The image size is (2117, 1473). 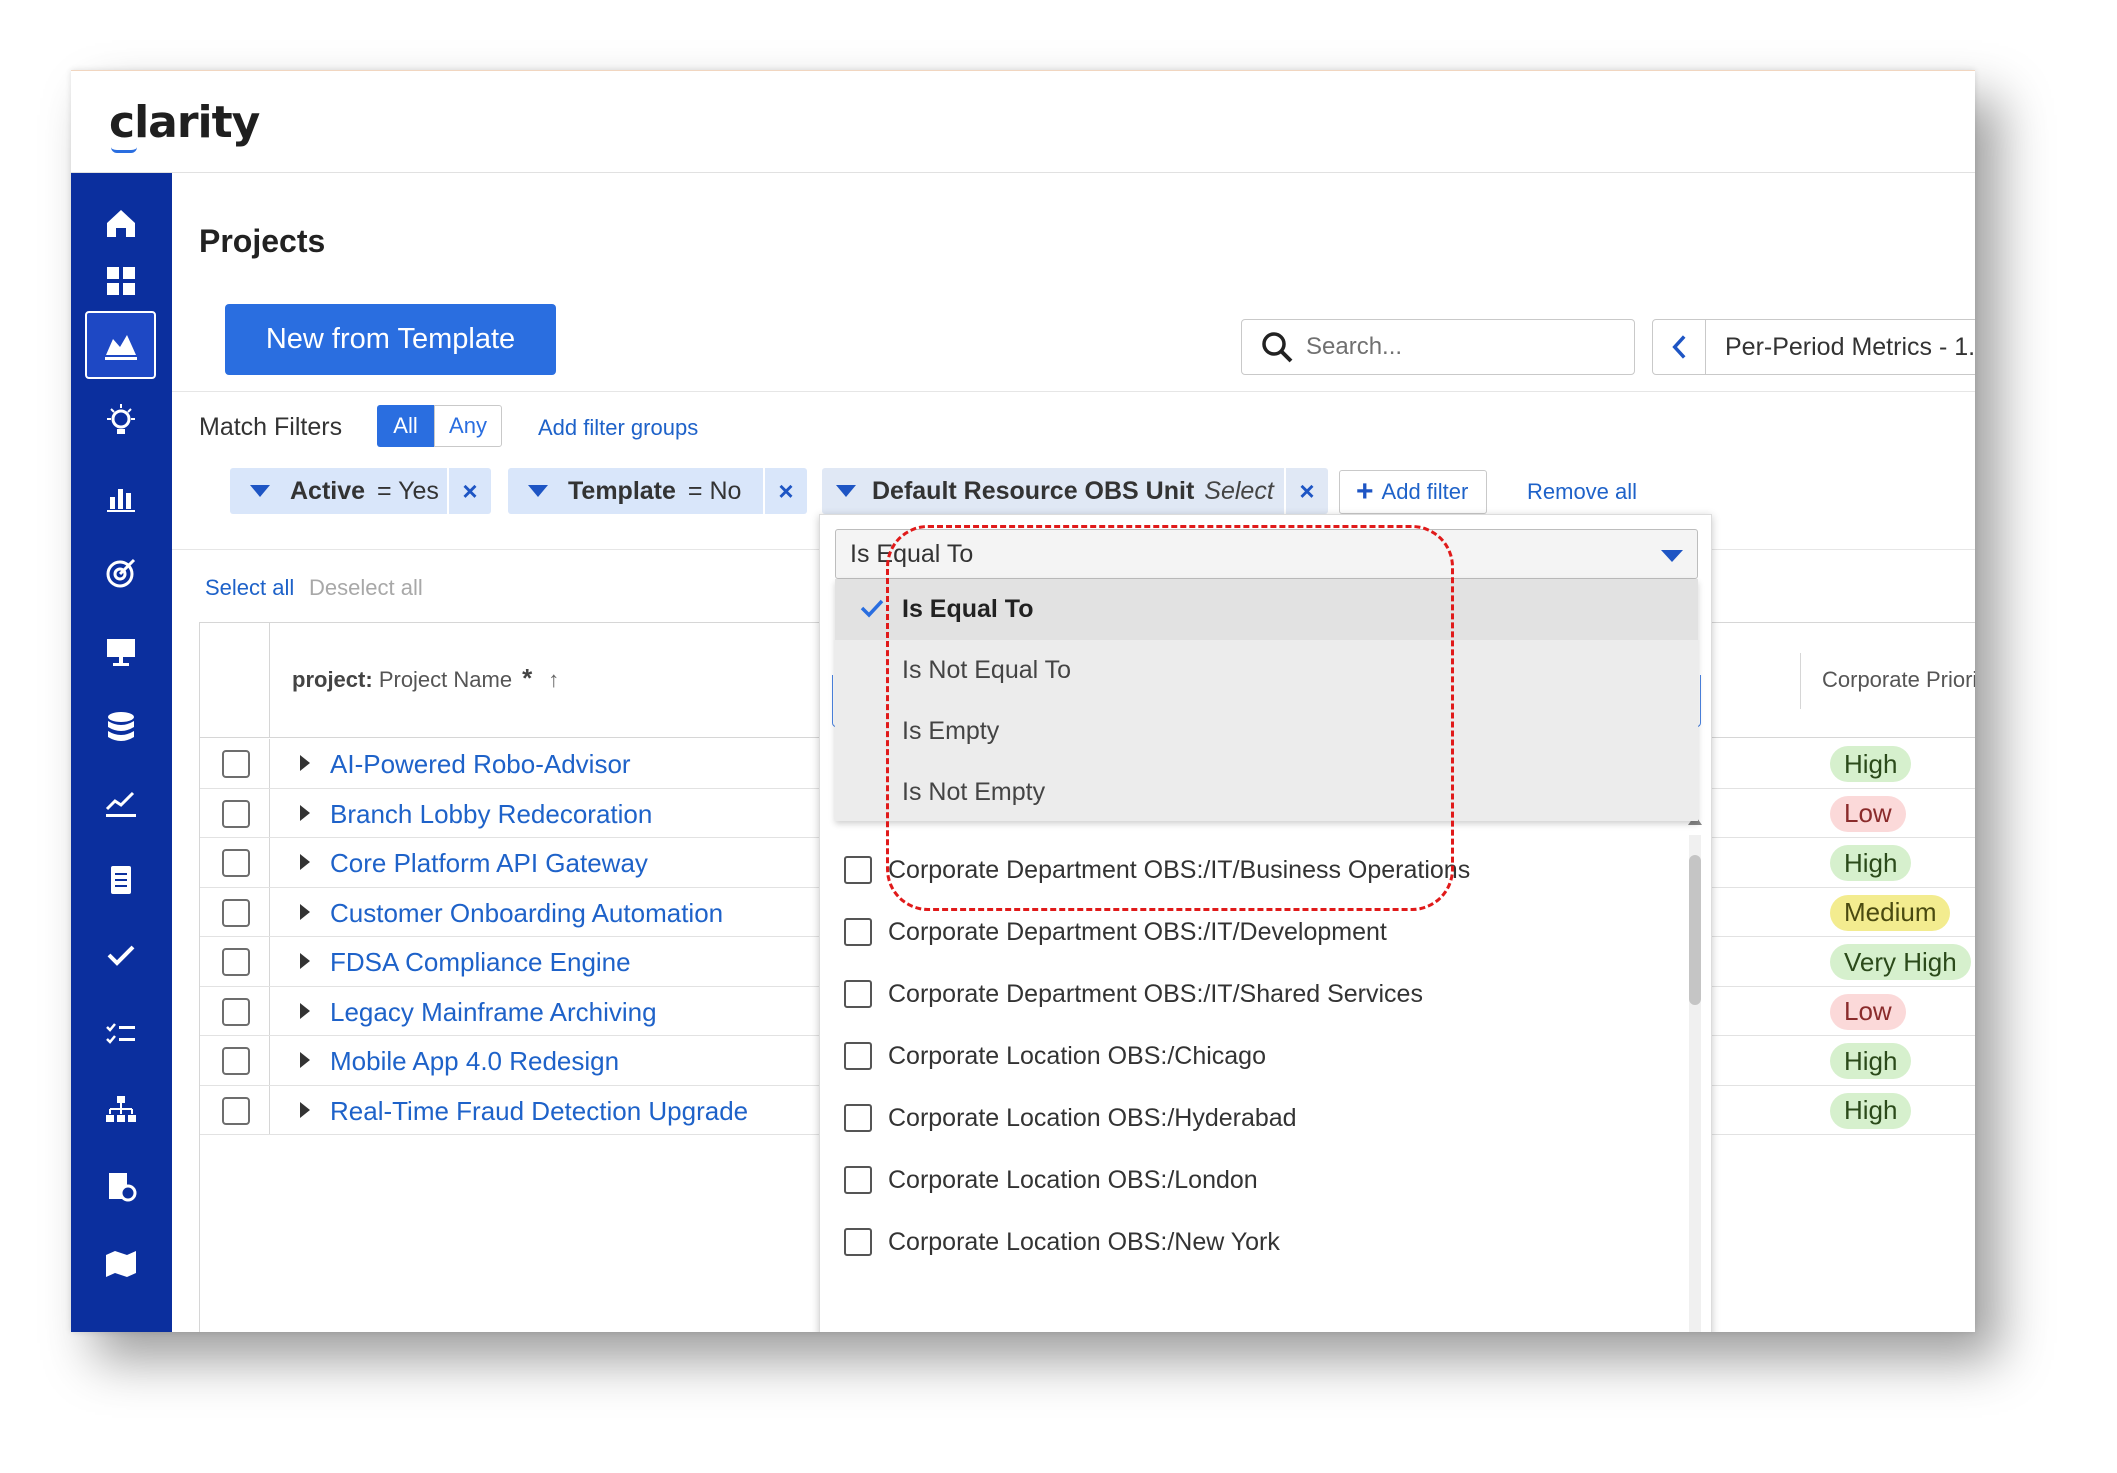 What do you see at coordinates (120, 573) in the screenshot?
I see `goals-icon` at bounding box center [120, 573].